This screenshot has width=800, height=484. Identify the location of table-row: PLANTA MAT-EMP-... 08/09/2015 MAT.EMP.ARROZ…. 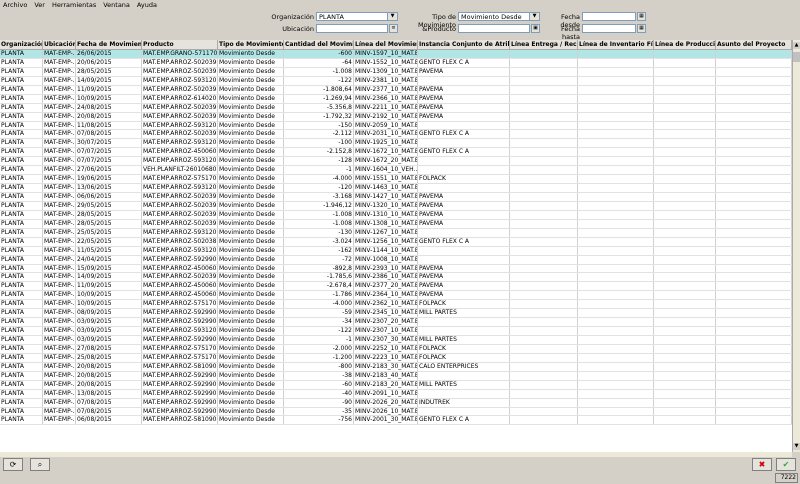
(396, 314).